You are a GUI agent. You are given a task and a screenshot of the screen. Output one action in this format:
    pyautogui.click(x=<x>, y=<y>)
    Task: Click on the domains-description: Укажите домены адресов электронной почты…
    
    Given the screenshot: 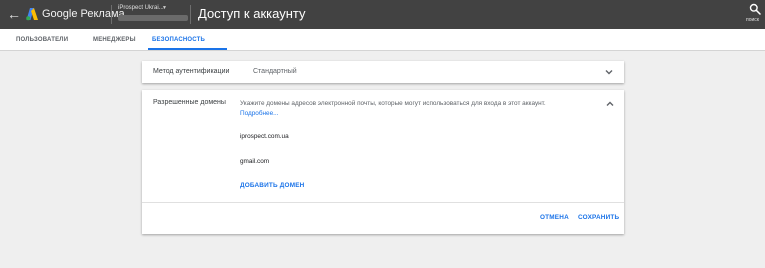 What is the action you would take?
    pyautogui.click(x=399, y=108)
    